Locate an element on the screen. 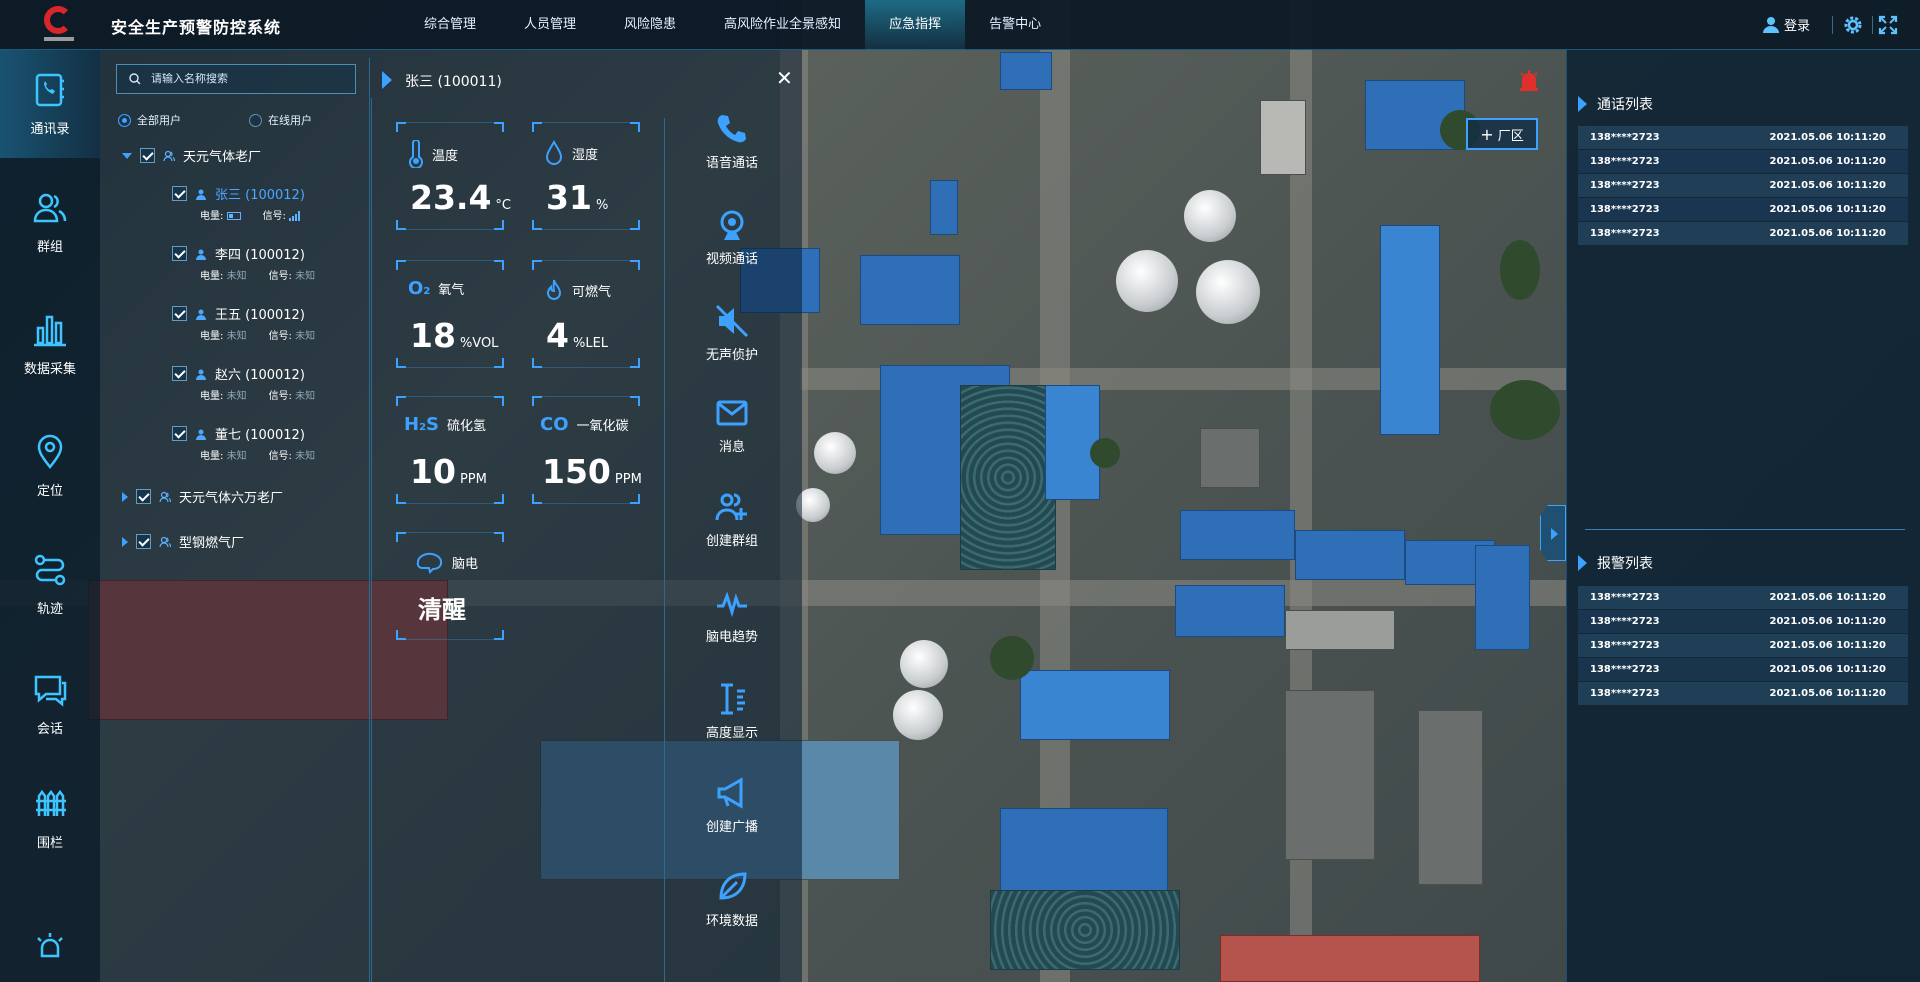  voice-call-button: 语音通话 is located at coordinates (732, 157).